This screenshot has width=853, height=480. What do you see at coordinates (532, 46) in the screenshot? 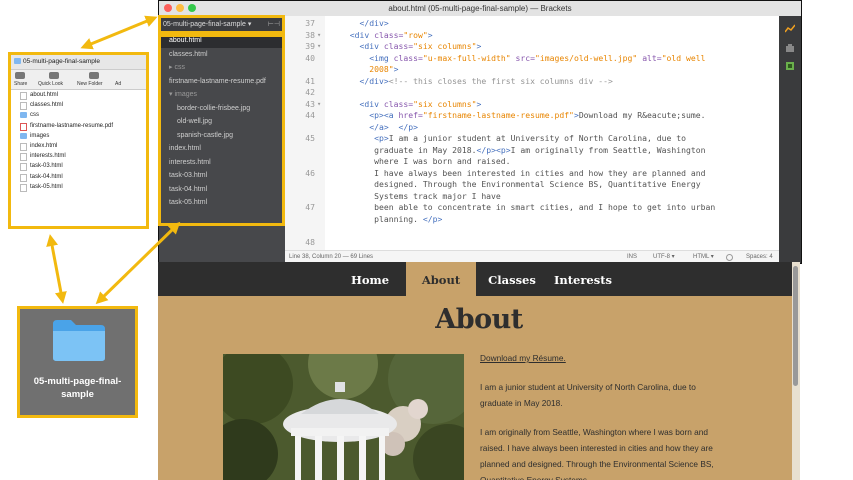
I see `code-line: 39 ▾ <div class="six columns">` at bounding box center [532, 46].